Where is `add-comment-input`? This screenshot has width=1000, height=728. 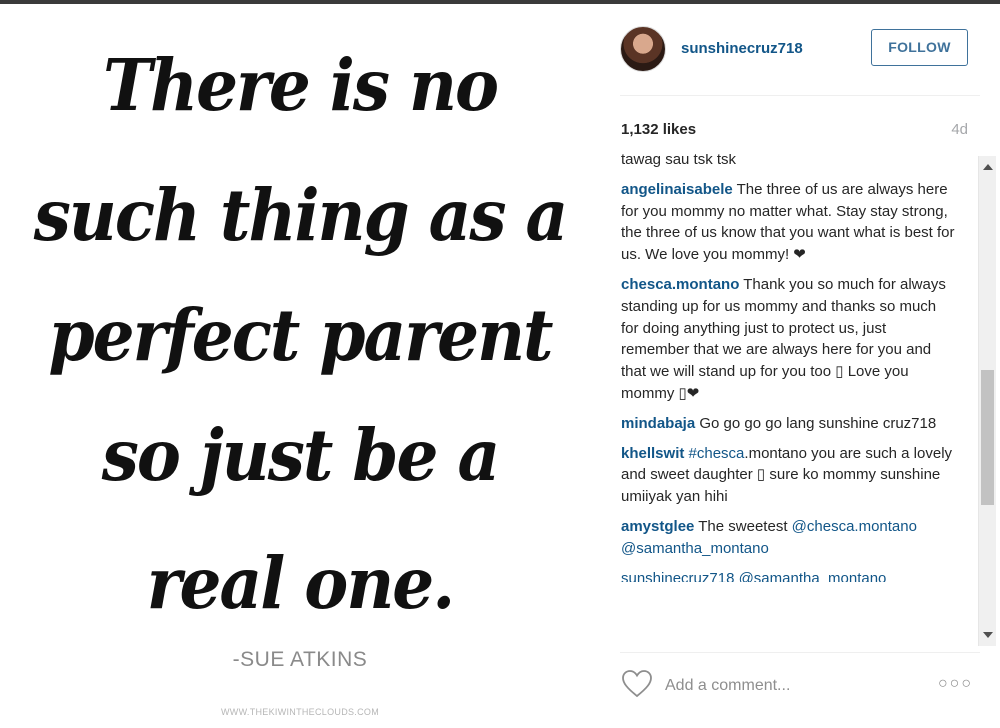 add-comment-input is located at coordinates (790, 686).